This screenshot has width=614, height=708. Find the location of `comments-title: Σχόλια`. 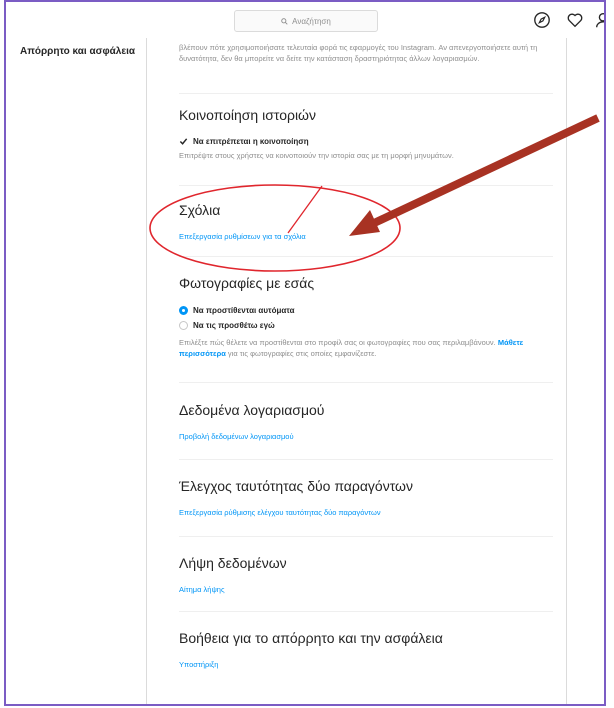

comments-title: Σχόλια is located at coordinates (200, 210).